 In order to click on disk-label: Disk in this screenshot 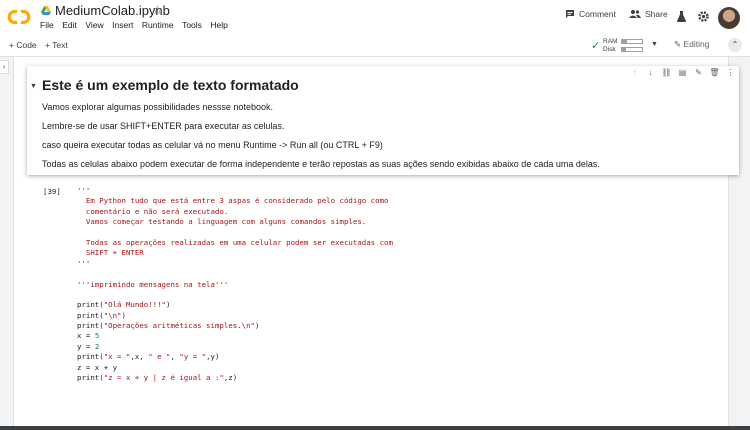, I will do `click(609, 49)`.